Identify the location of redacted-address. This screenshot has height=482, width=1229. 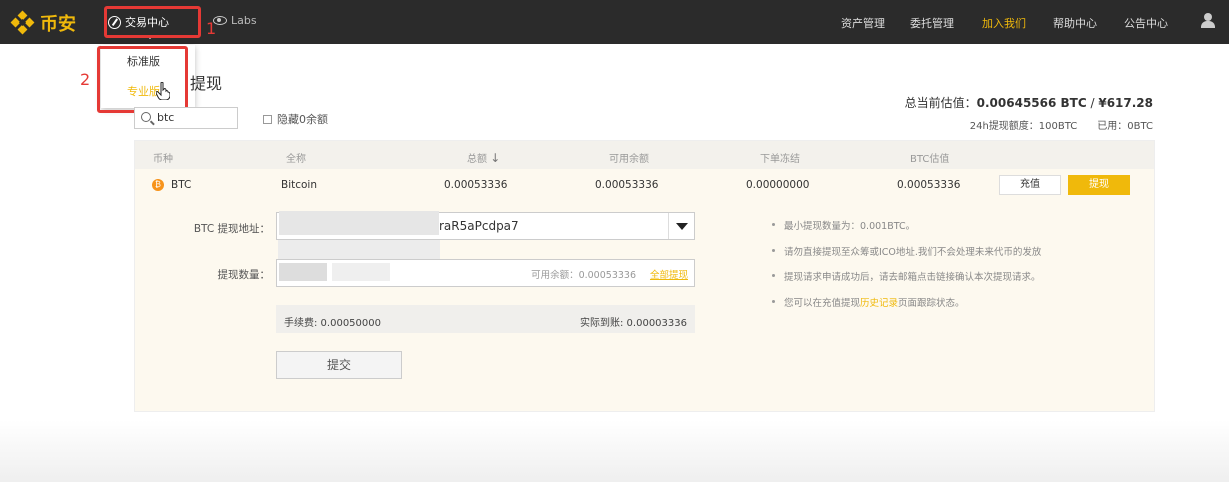
(359, 223).